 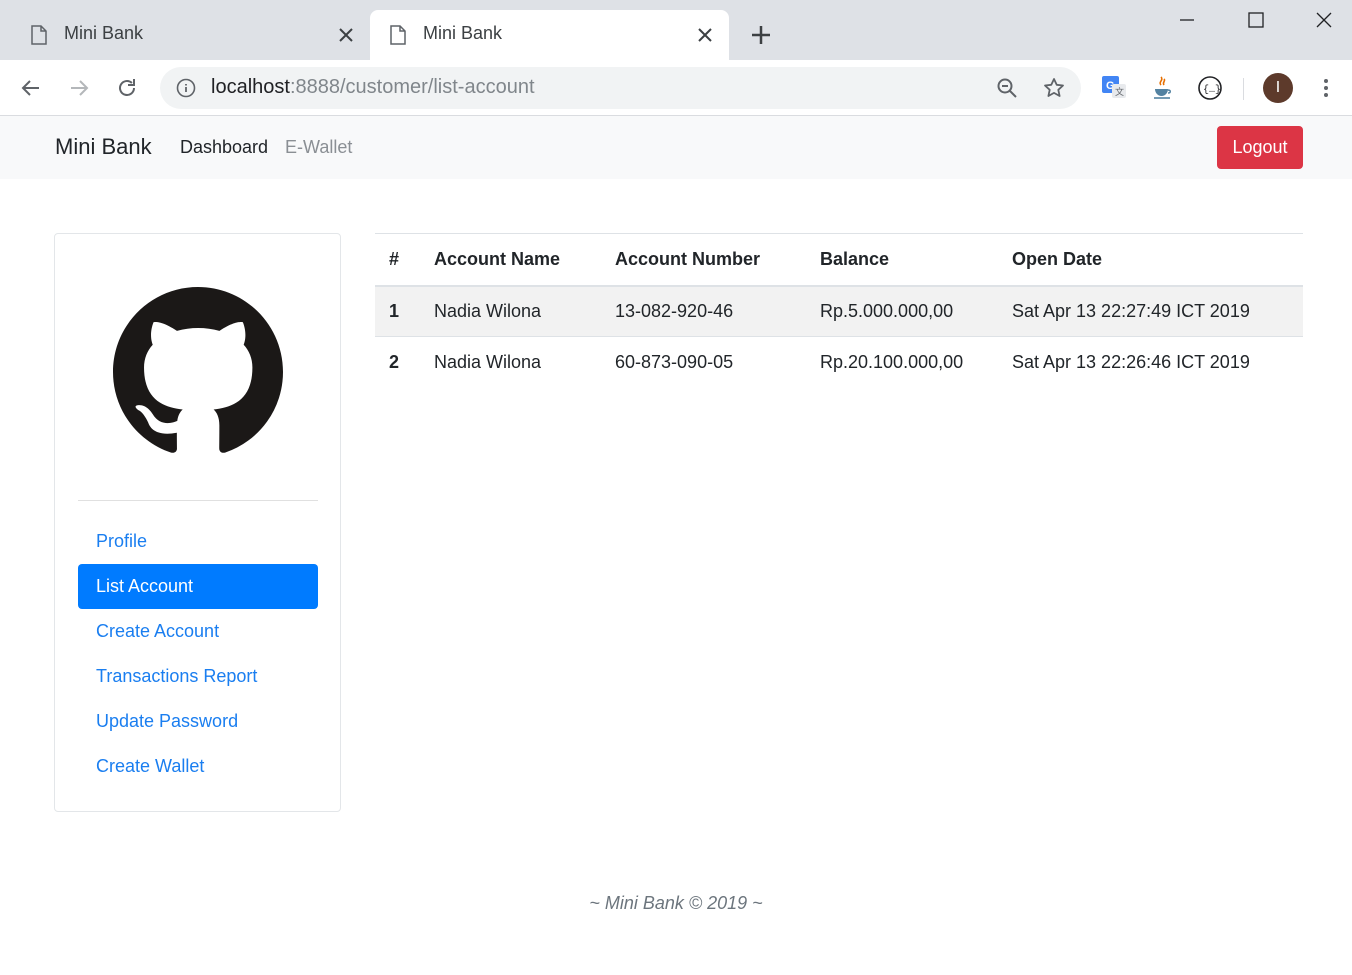 What do you see at coordinates (1278, 88) in the screenshot?
I see `profile-avatar: I` at bounding box center [1278, 88].